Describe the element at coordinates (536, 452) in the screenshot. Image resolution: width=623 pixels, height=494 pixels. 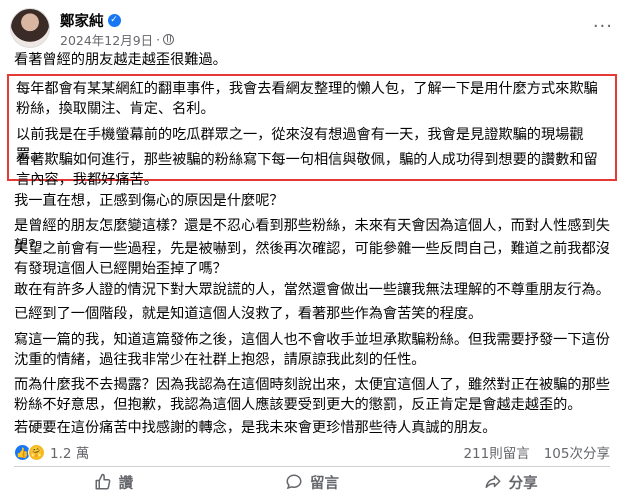
I see `post-stats: 211則留言 105次分享` at that location.